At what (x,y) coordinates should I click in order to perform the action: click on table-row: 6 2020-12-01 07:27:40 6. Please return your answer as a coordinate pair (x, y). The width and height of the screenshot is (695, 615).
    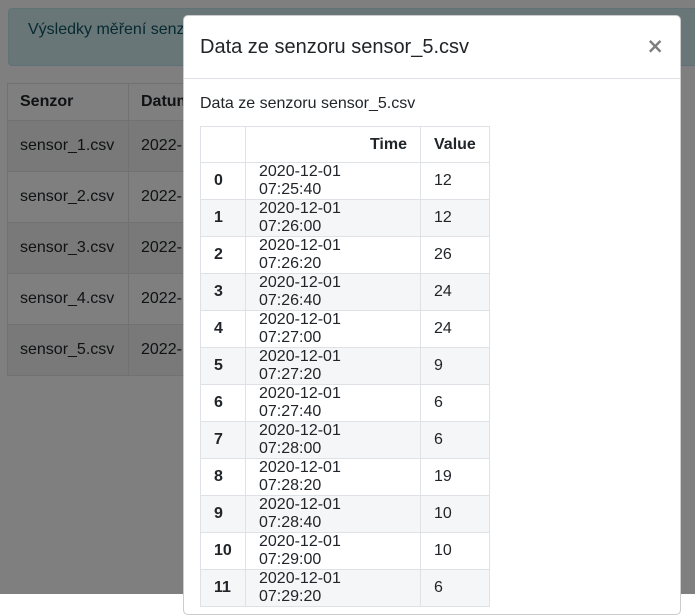
    Looking at the image, I should click on (345, 403).